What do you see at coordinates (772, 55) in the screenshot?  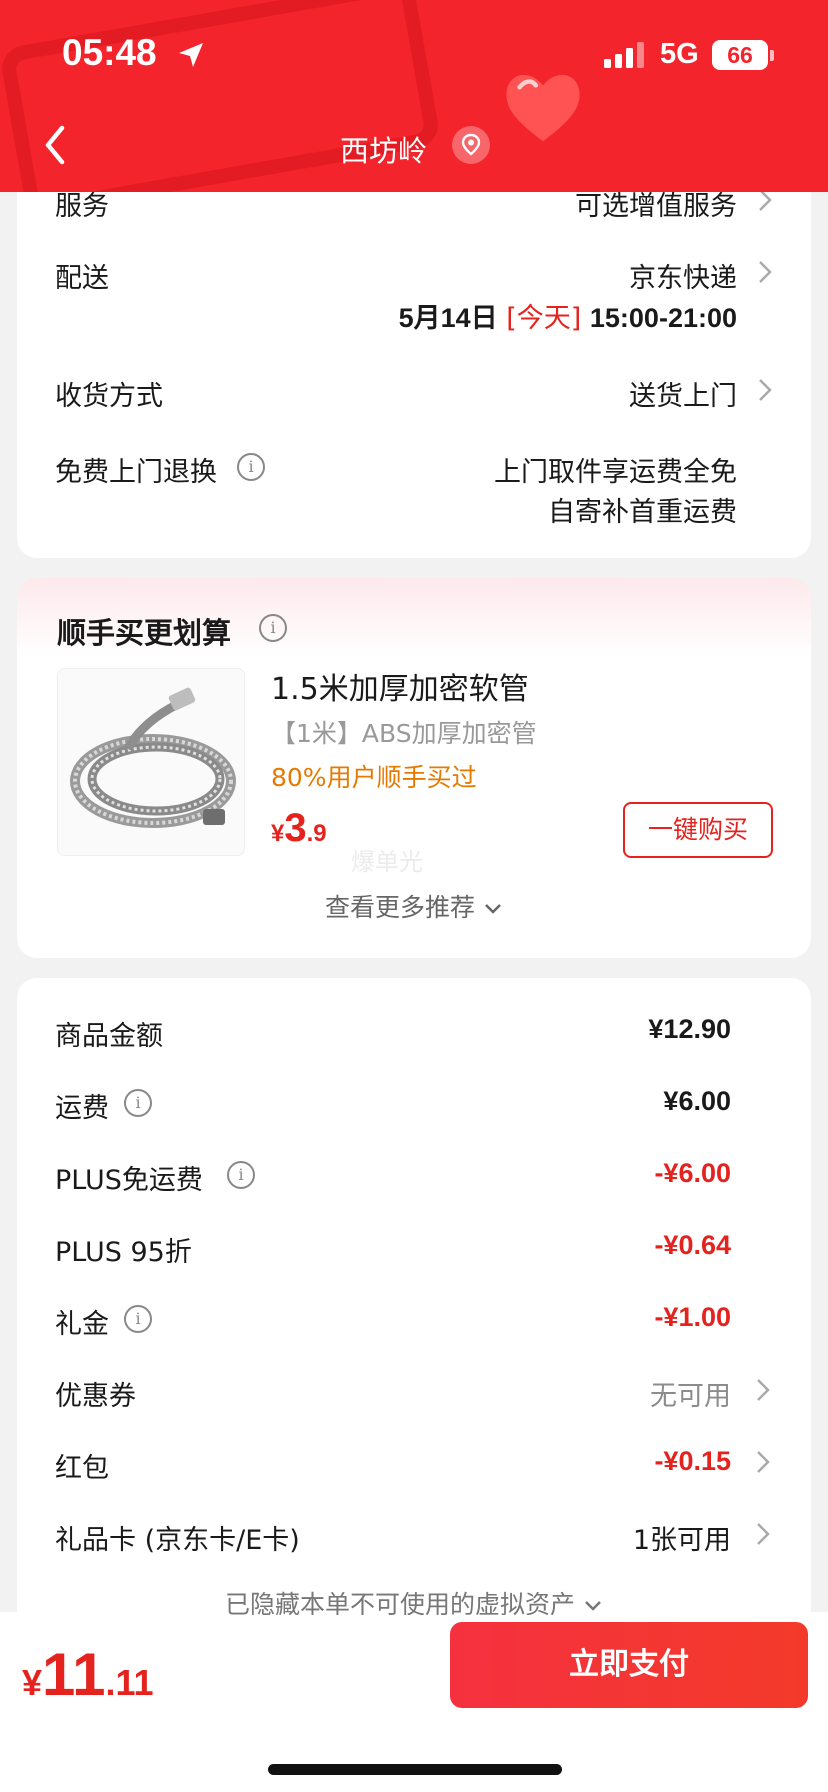 I see `battery-tip` at bounding box center [772, 55].